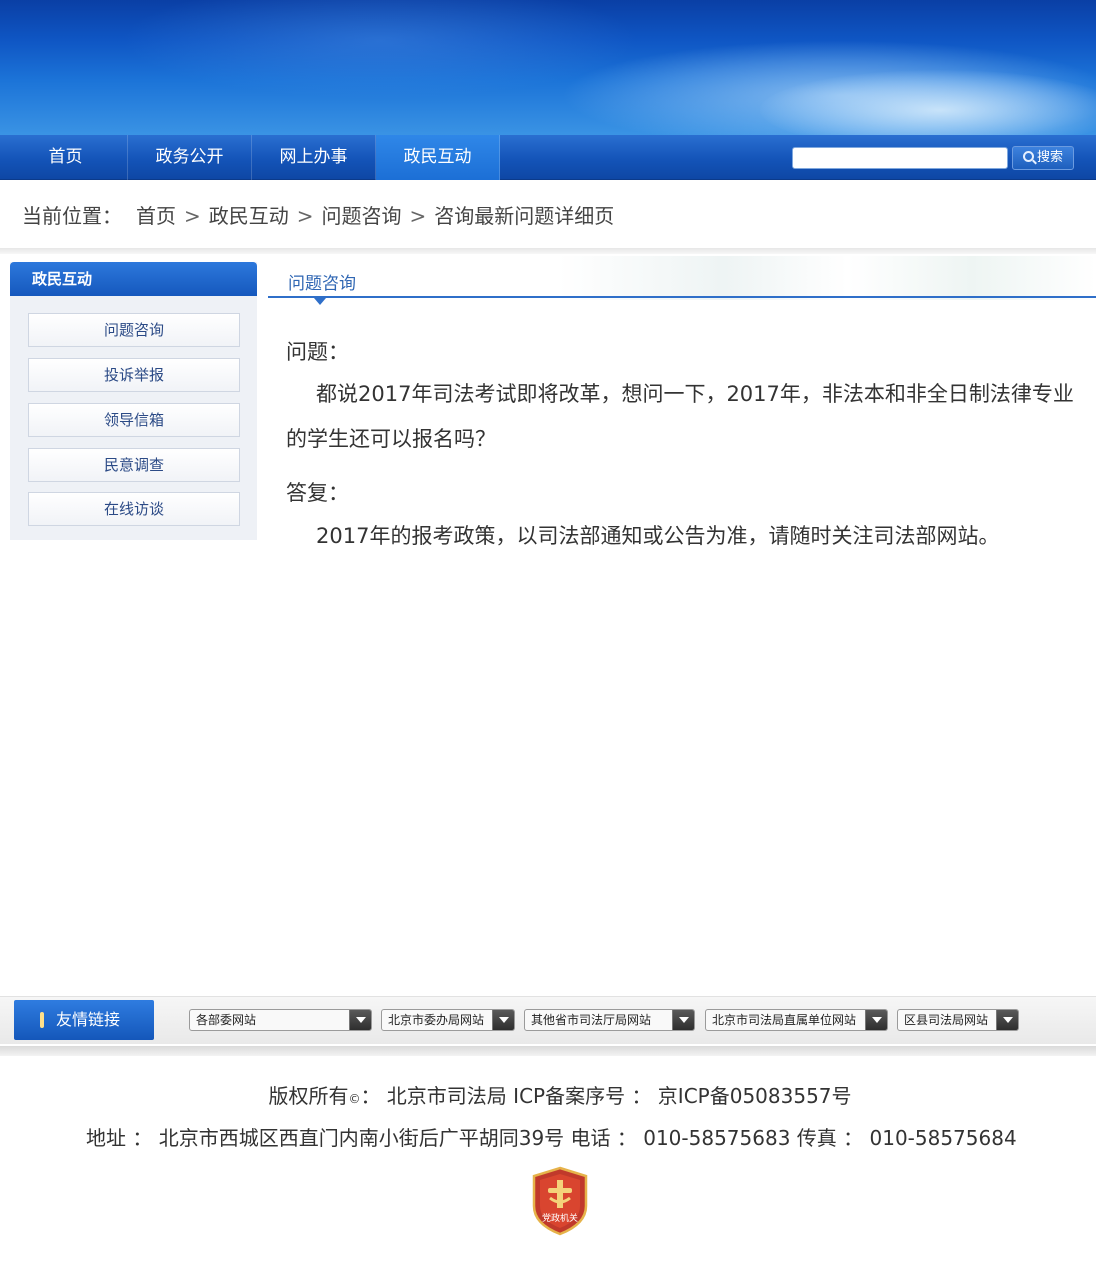 The image size is (1096, 1280). I want to click on link-select-district-bureaus: 区县司法局网站, so click(958, 1020).